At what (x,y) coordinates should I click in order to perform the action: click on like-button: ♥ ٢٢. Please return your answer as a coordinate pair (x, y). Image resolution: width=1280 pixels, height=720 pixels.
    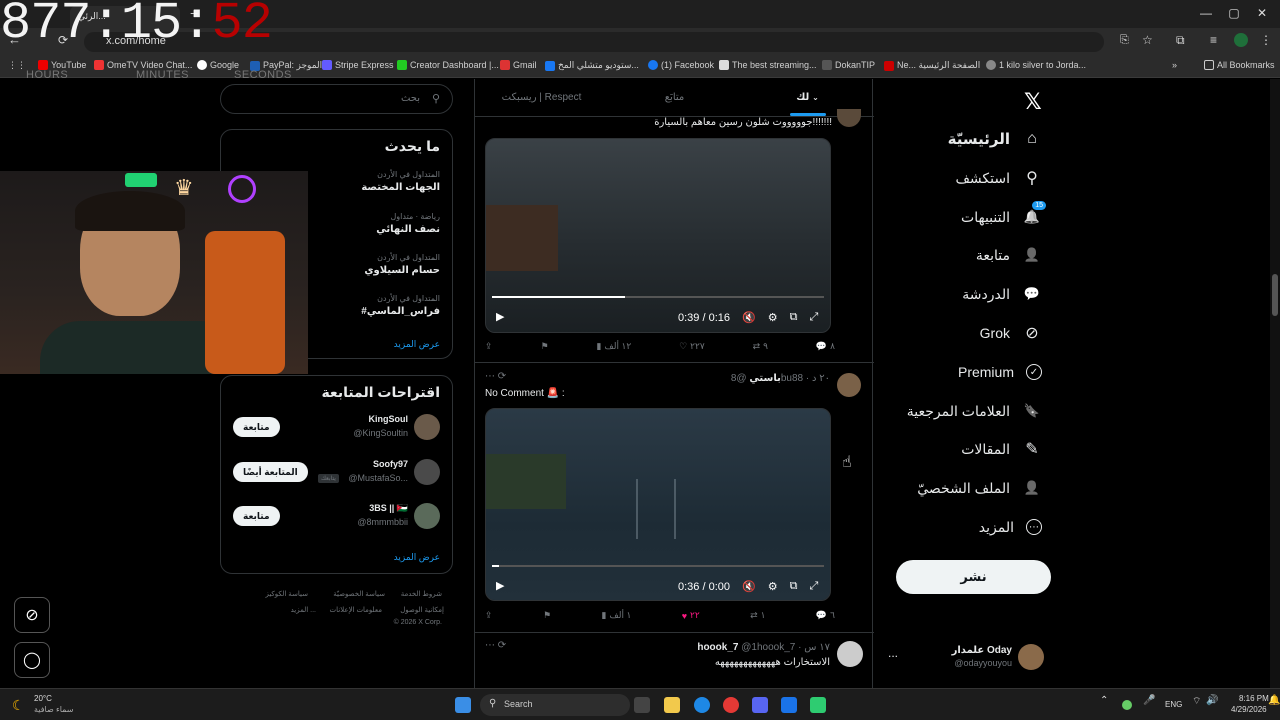
    Looking at the image, I should click on (691, 615).